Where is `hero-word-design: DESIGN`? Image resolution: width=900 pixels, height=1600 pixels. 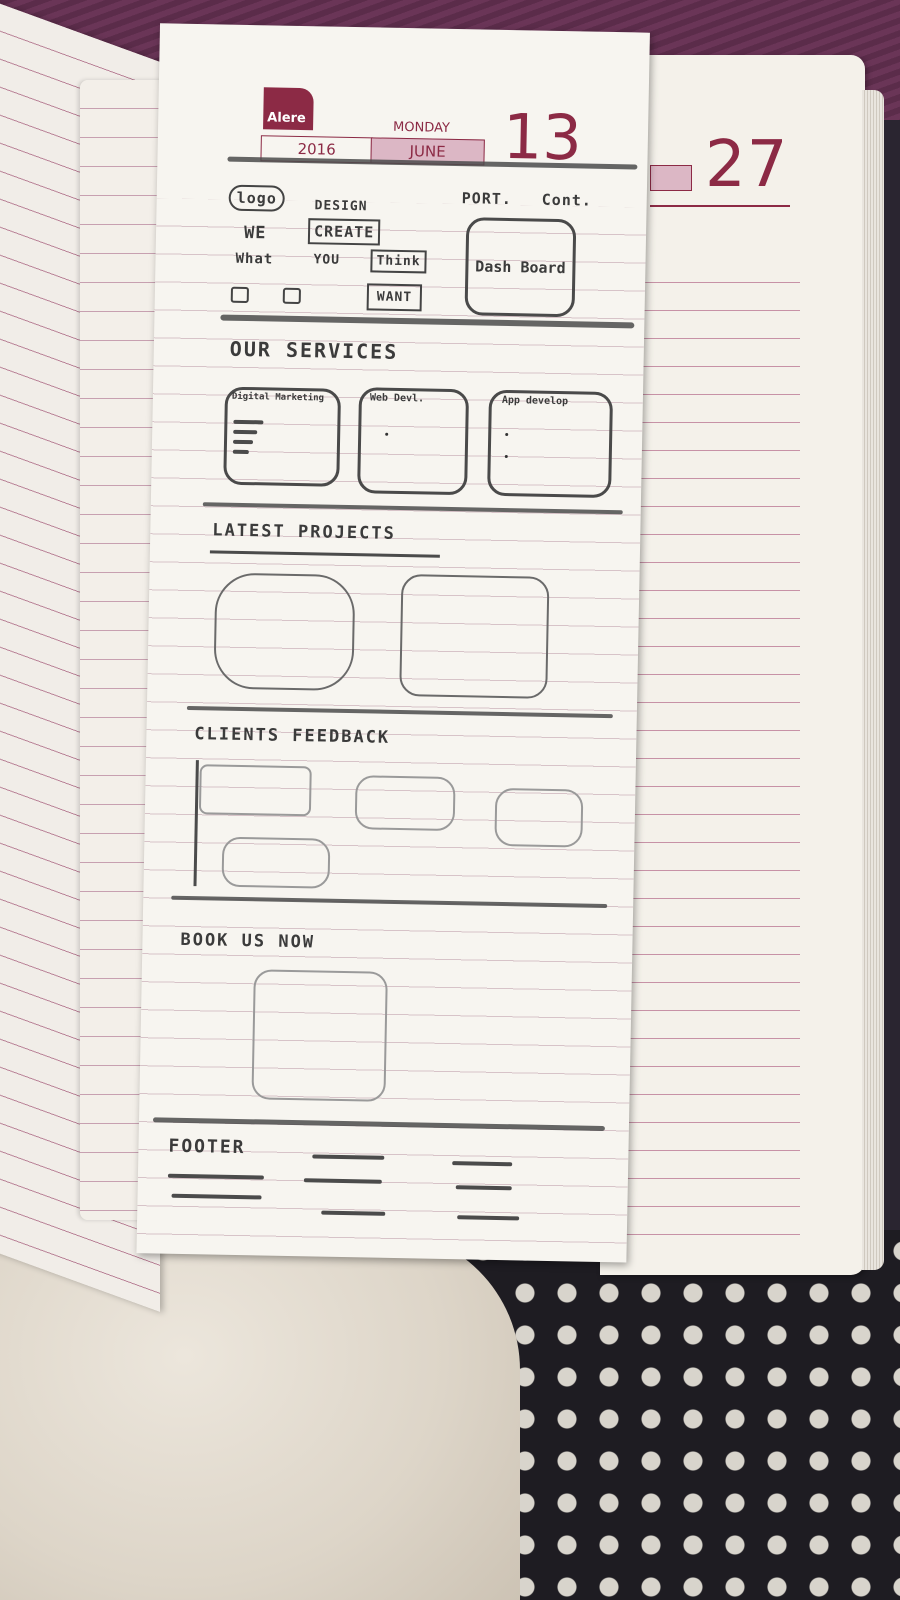
hero-word-design: DESIGN is located at coordinates (341, 206).